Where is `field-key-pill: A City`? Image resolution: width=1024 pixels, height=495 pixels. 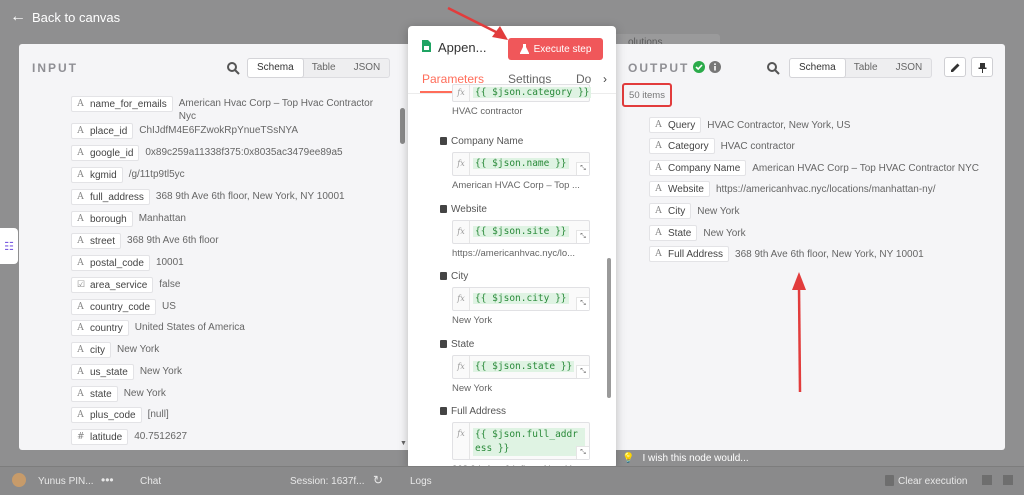
field-key-pill: A City is located at coordinates (670, 211).